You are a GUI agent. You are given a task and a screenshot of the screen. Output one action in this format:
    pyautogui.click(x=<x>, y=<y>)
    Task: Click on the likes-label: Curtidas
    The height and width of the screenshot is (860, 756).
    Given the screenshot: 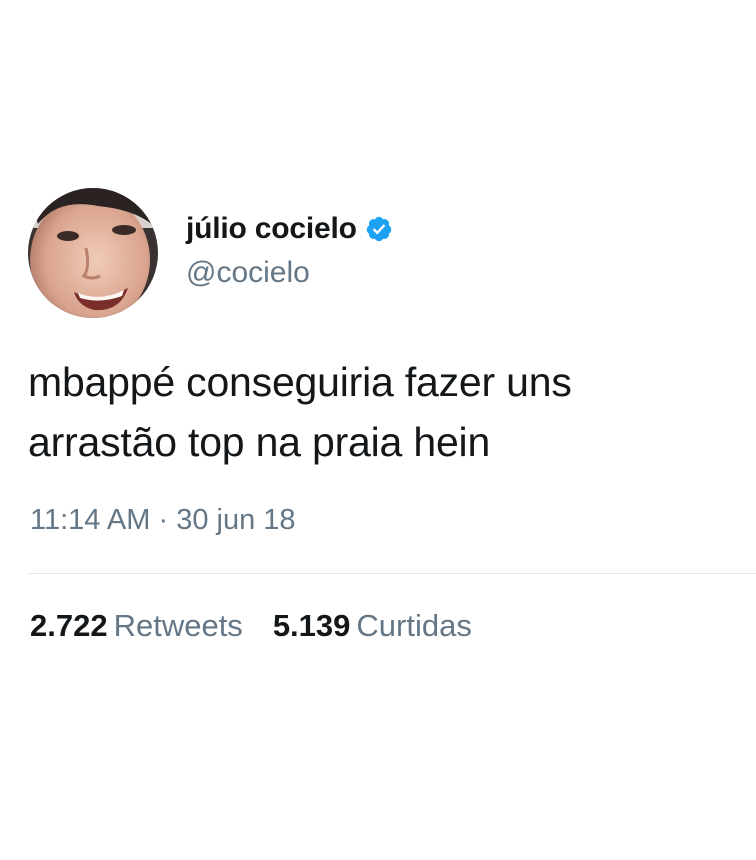 What is the action you would take?
    pyautogui.click(x=414, y=625)
    